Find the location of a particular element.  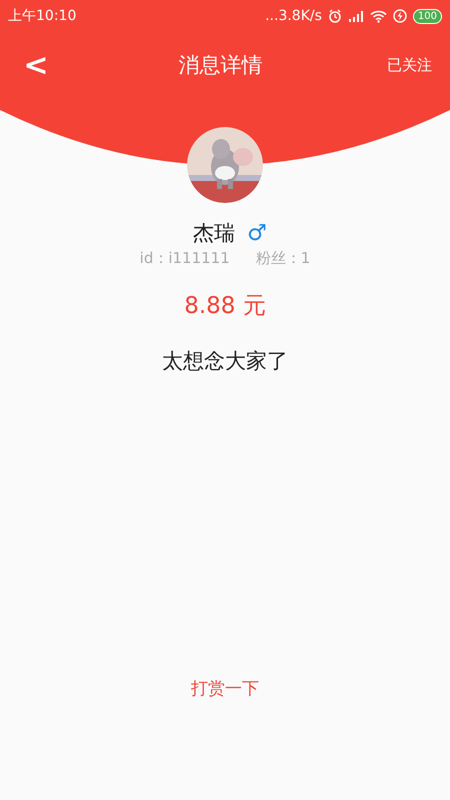

wifi-icon is located at coordinates (378, 16).